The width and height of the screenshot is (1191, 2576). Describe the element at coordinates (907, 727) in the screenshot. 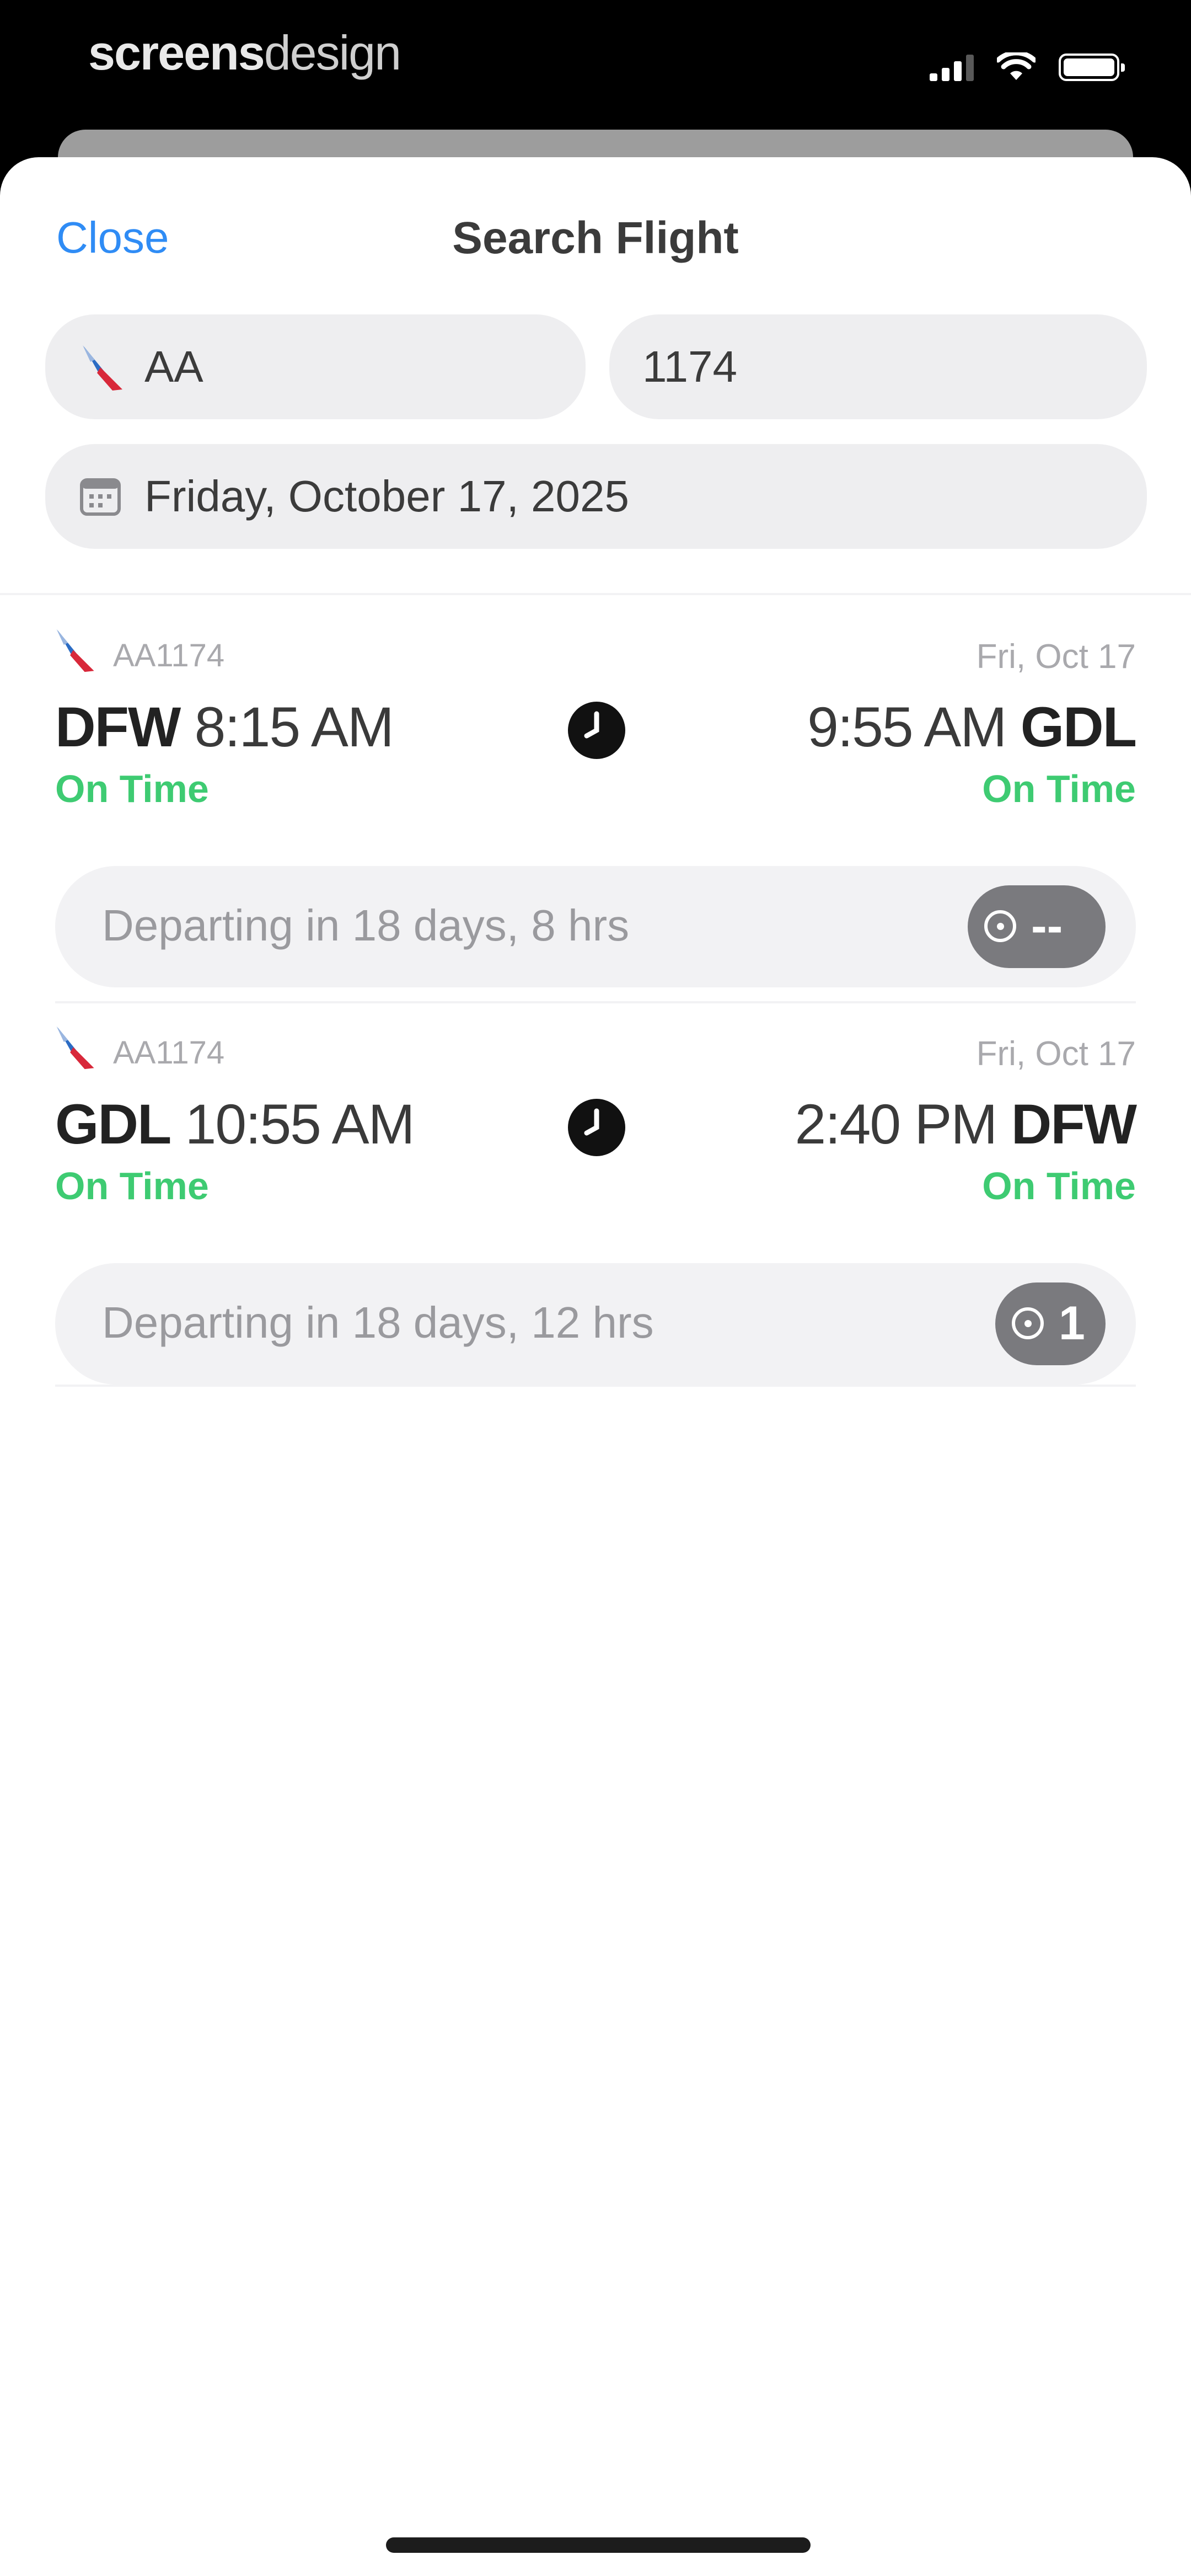

I see `arrival-time: 9:55 AM` at that location.